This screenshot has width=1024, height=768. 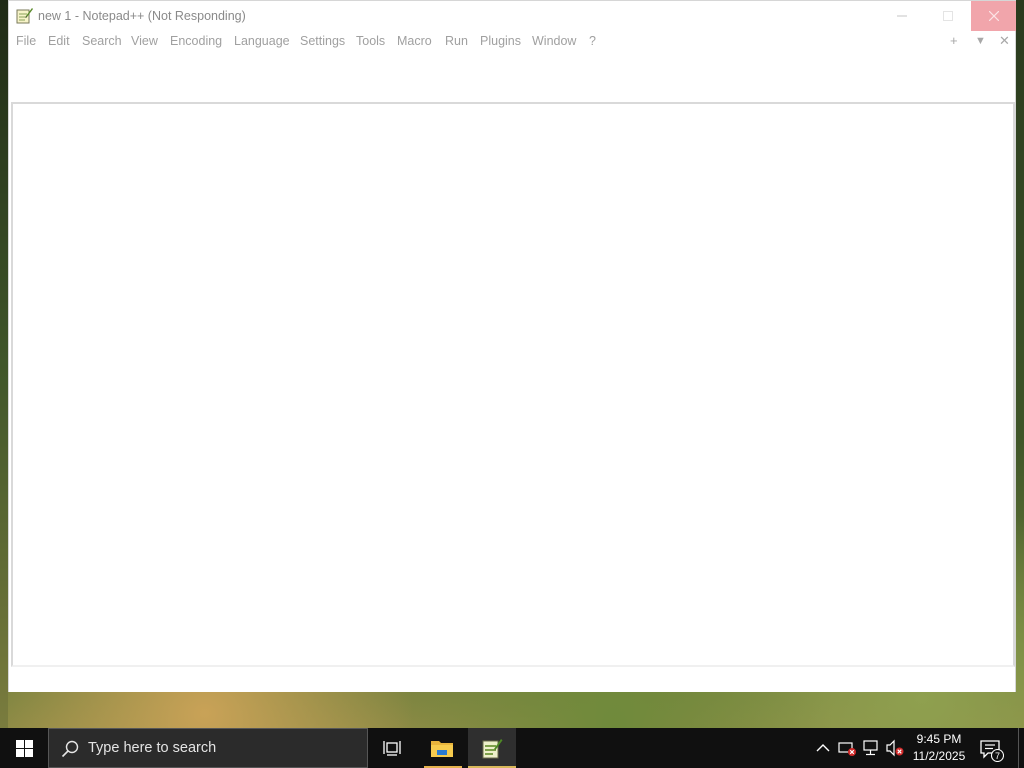 What do you see at coordinates (142, 16) in the screenshot?
I see `window-title: new 1 - Notepad++ (Not Responding)` at bounding box center [142, 16].